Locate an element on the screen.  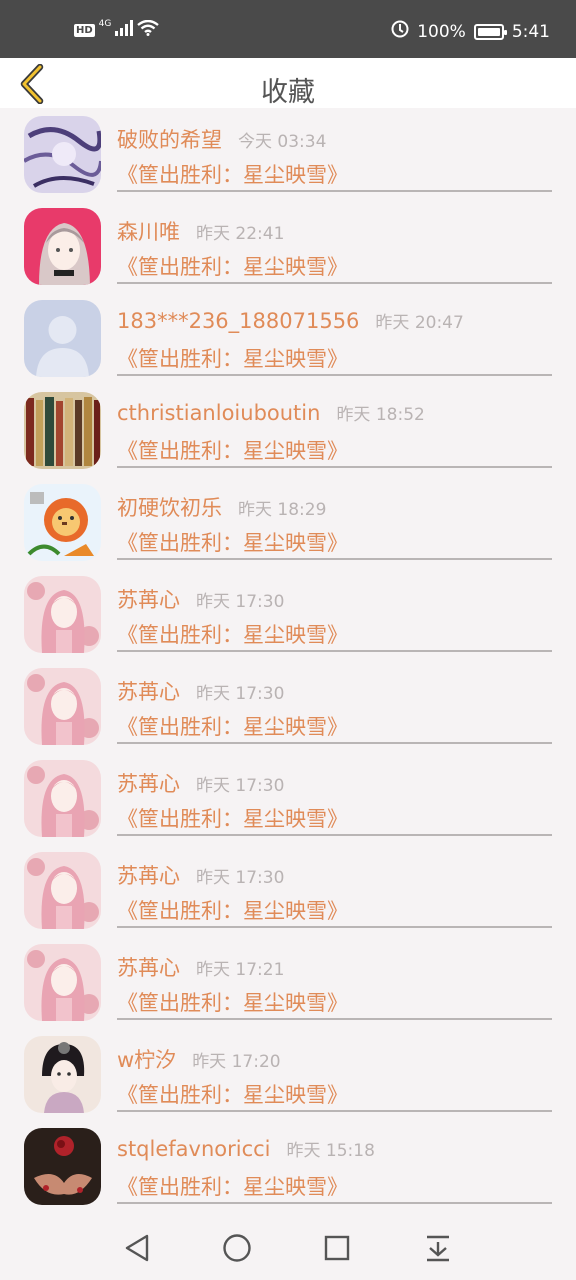
battery-icon is located at coordinates (490, 31).